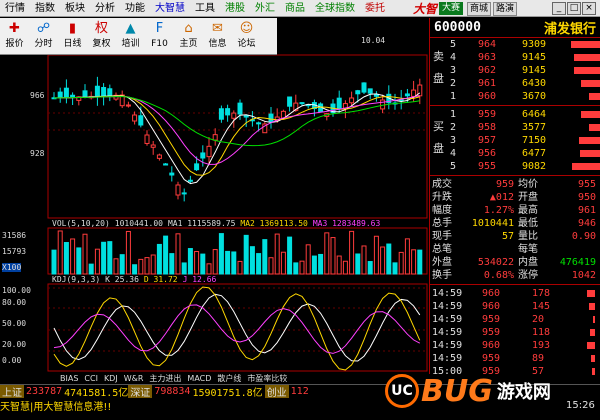  What do you see at coordinates (442, 262) in the screenshot?
I see `stat-label: 外盘` at bounding box center [442, 262].